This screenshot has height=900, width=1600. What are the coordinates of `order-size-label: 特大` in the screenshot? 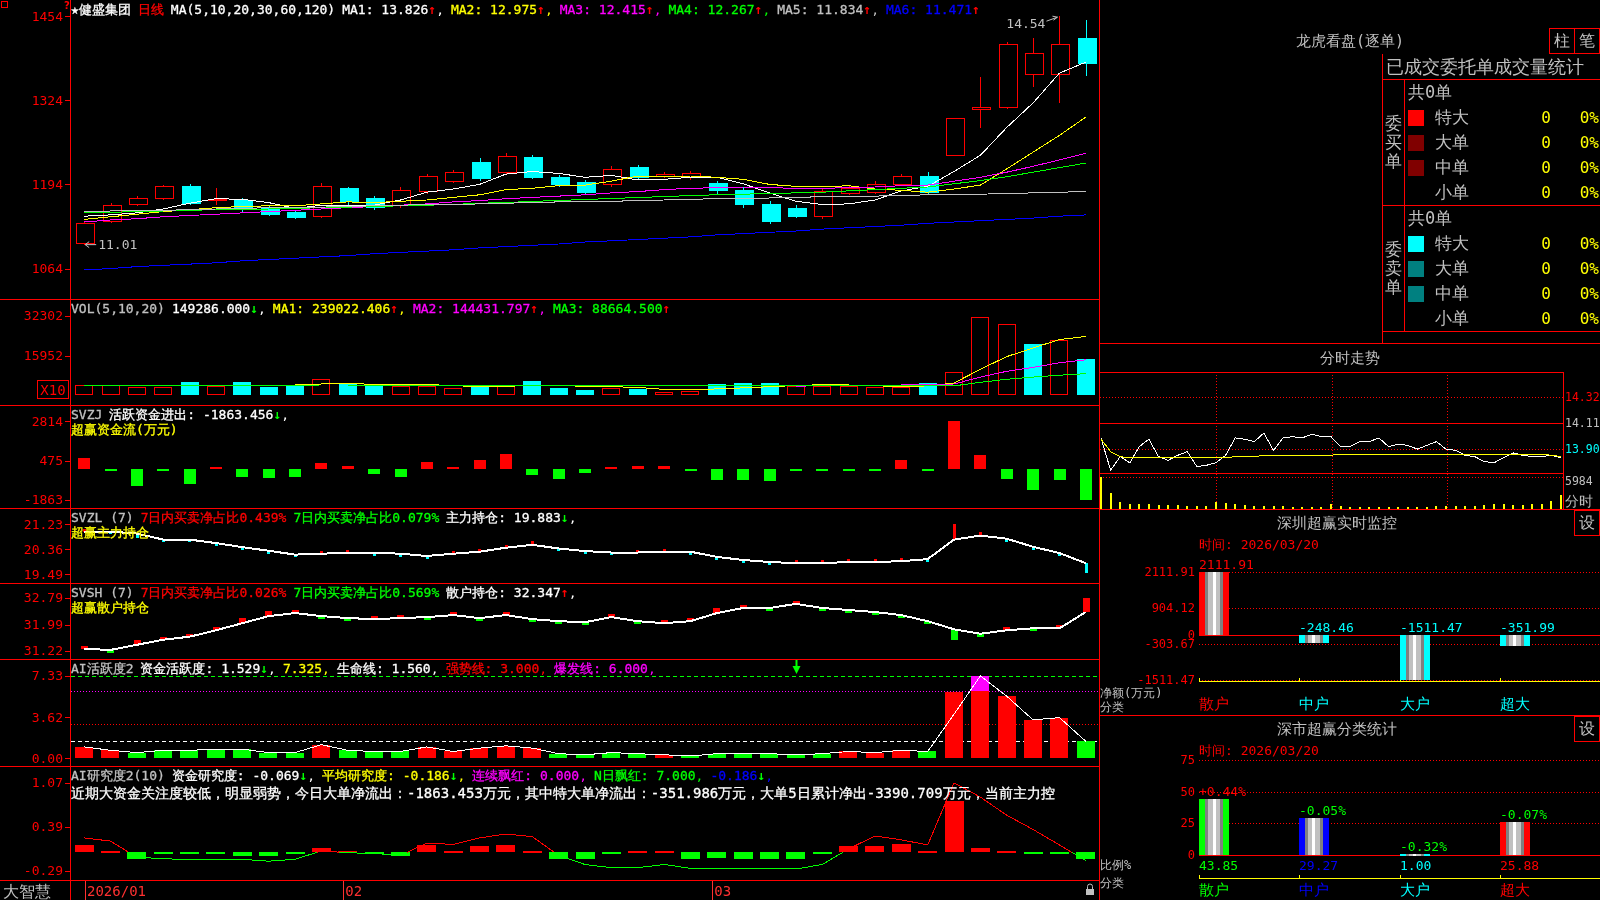 It's located at (1452, 117).